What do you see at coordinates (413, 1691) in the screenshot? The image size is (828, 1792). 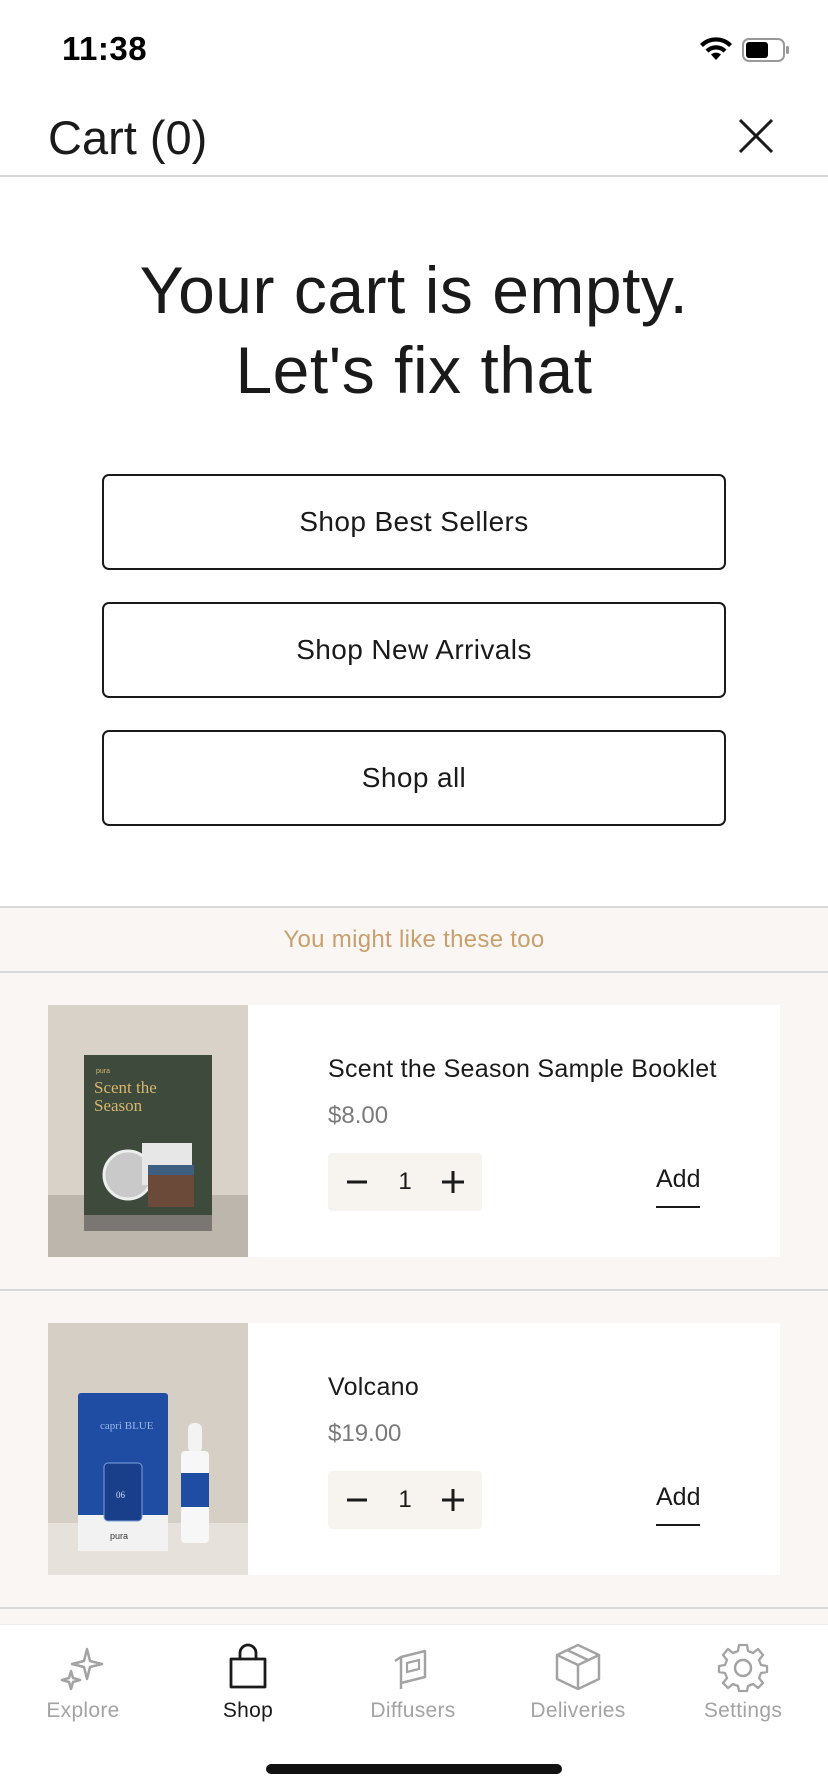 I see `tab-diffusers: Diffusers` at bounding box center [413, 1691].